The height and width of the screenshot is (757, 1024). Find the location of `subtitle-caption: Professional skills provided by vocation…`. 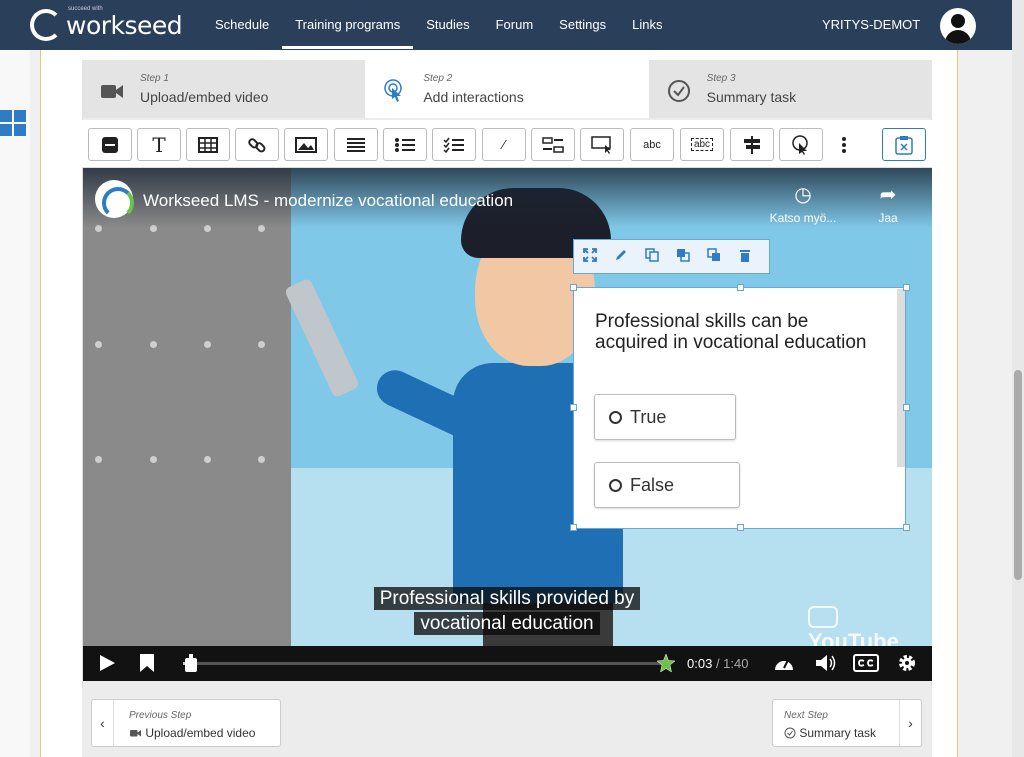

subtitle-caption: Professional skills provided by vocation… is located at coordinates (507, 611).